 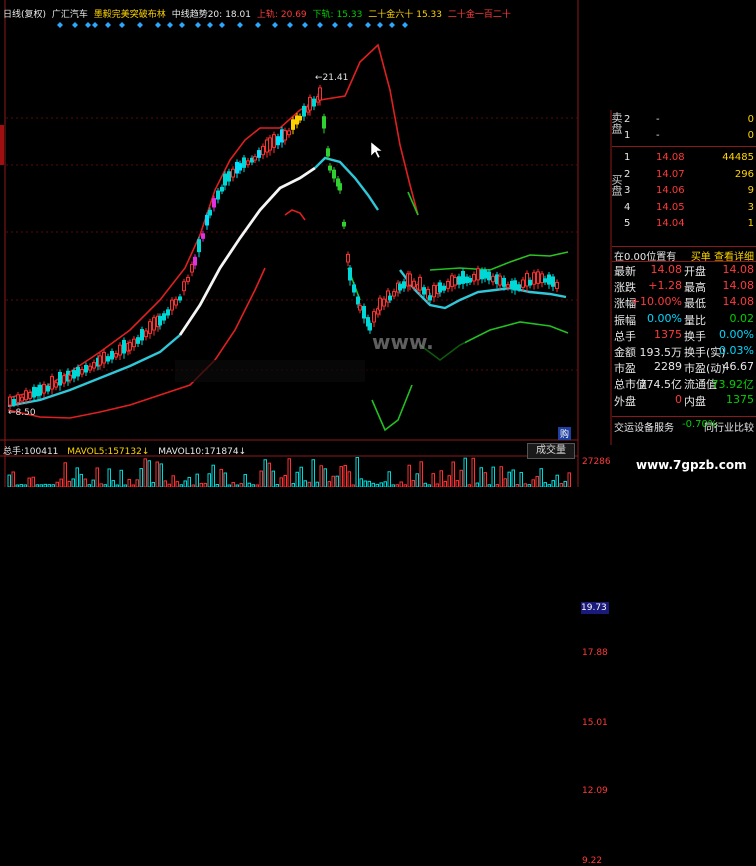 I want to click on compare-link: 同行业比较, so click(x=729, y=426).